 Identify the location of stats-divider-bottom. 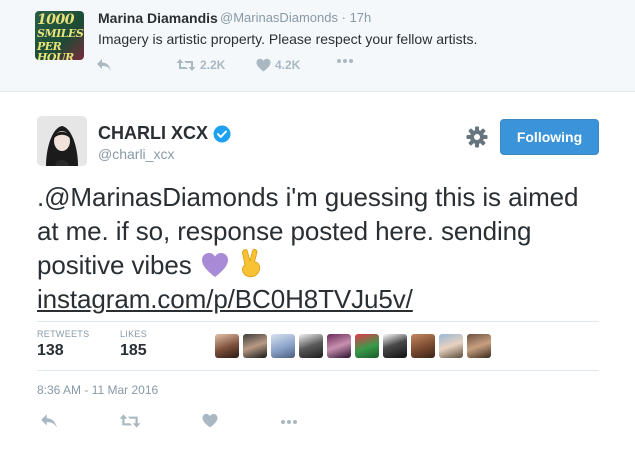
(318, 370).